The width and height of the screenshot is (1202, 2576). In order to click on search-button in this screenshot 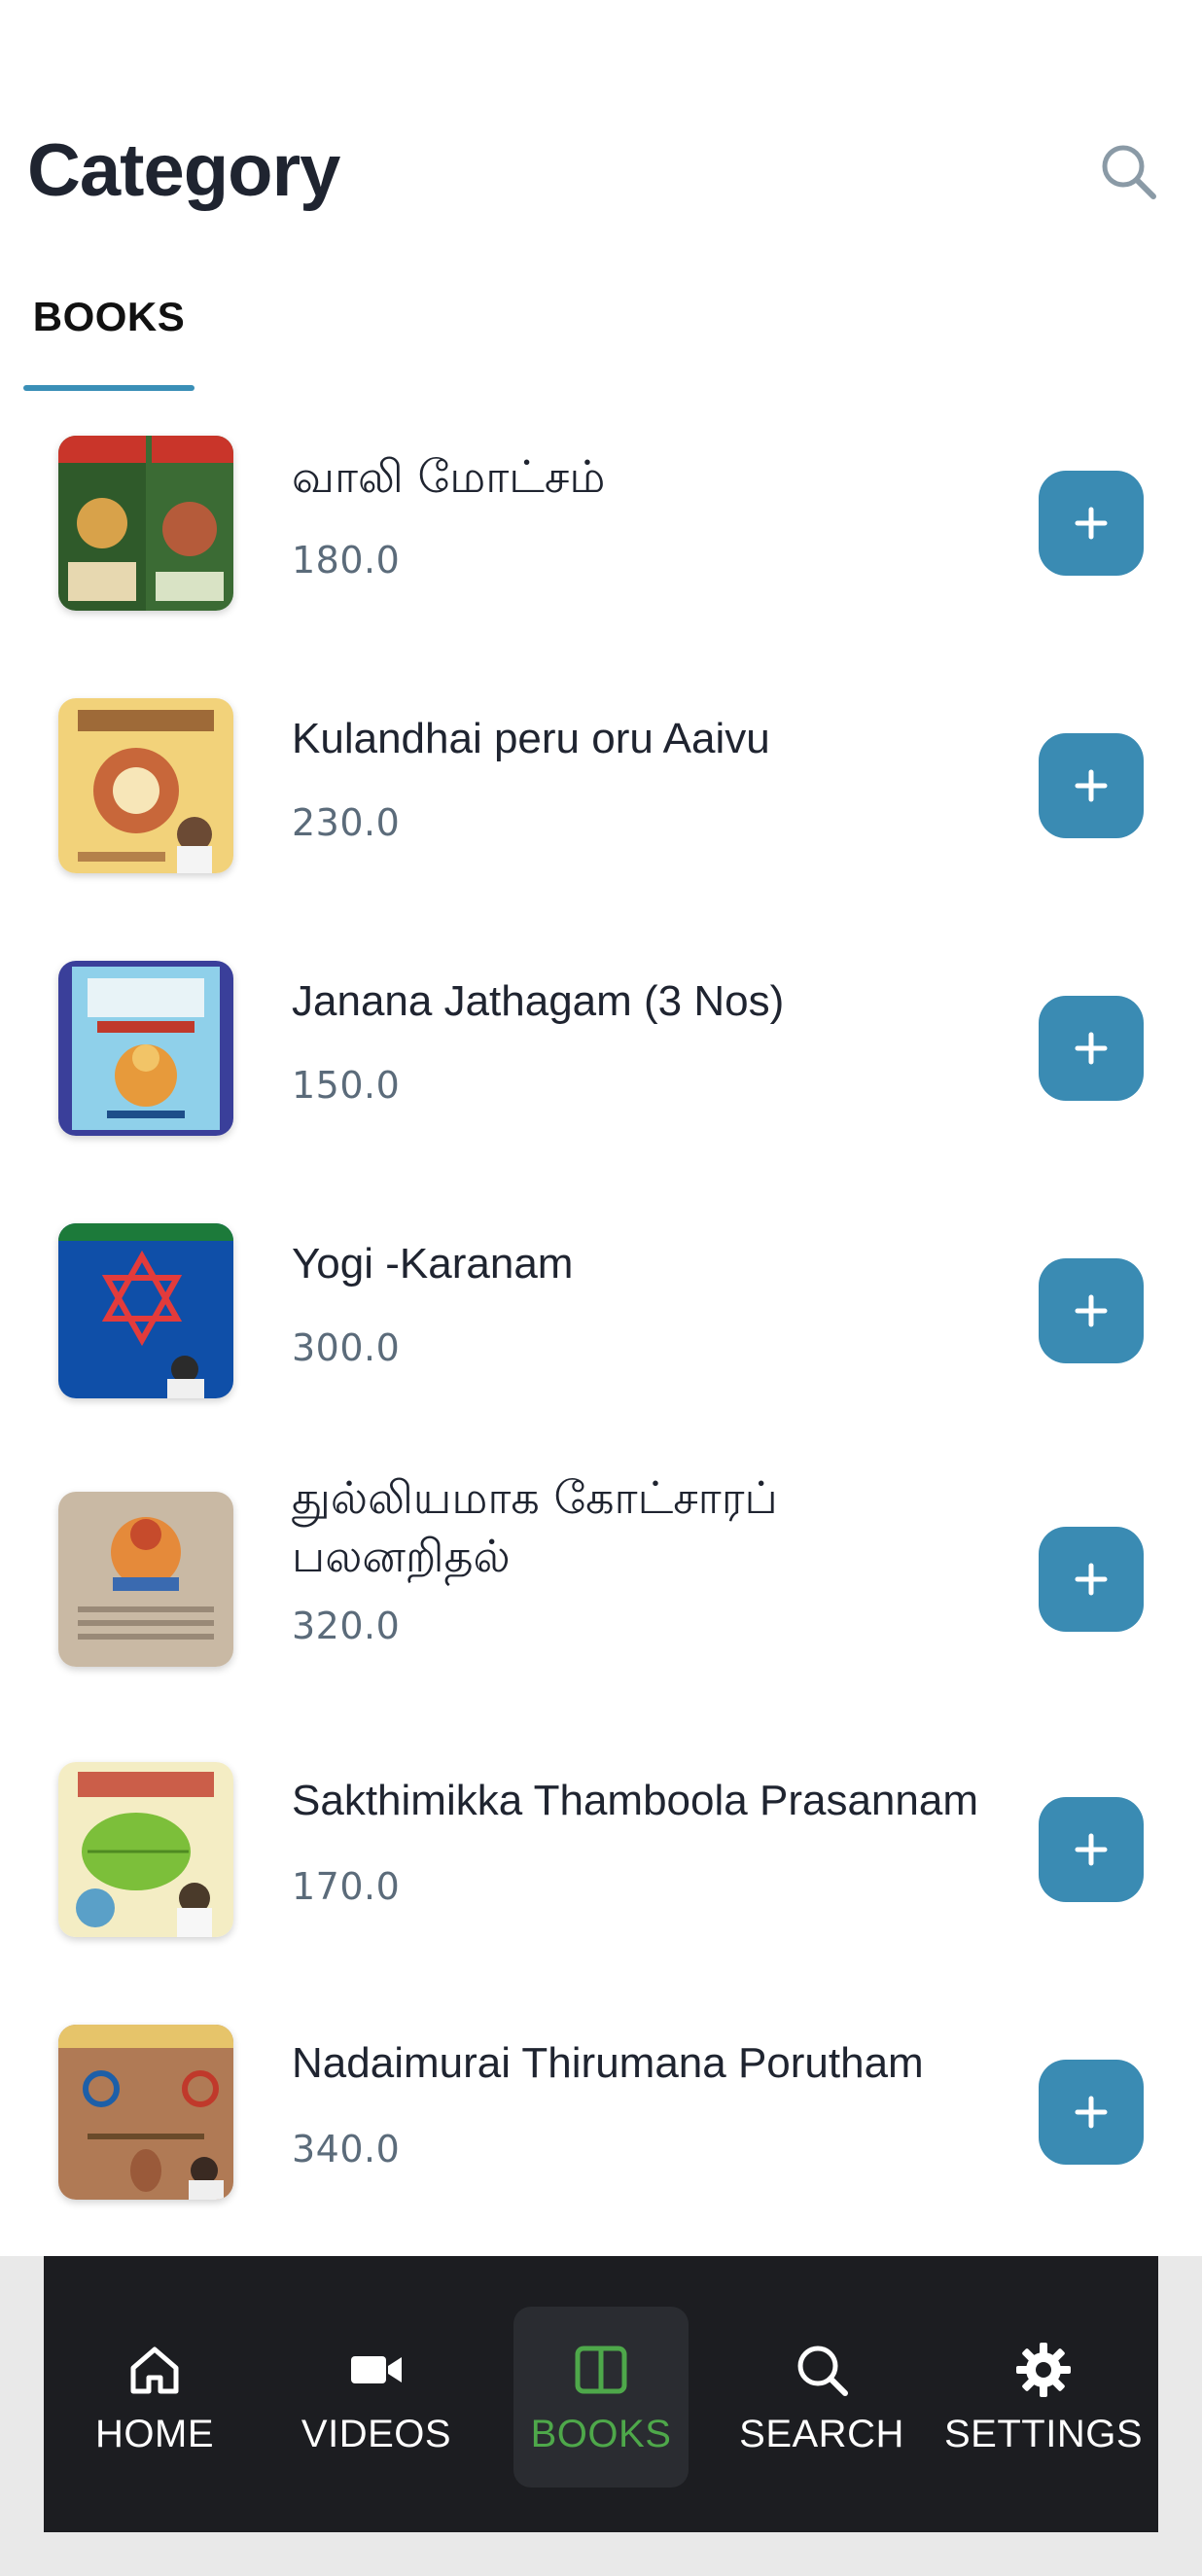, I will do `click(1128, 171)`.